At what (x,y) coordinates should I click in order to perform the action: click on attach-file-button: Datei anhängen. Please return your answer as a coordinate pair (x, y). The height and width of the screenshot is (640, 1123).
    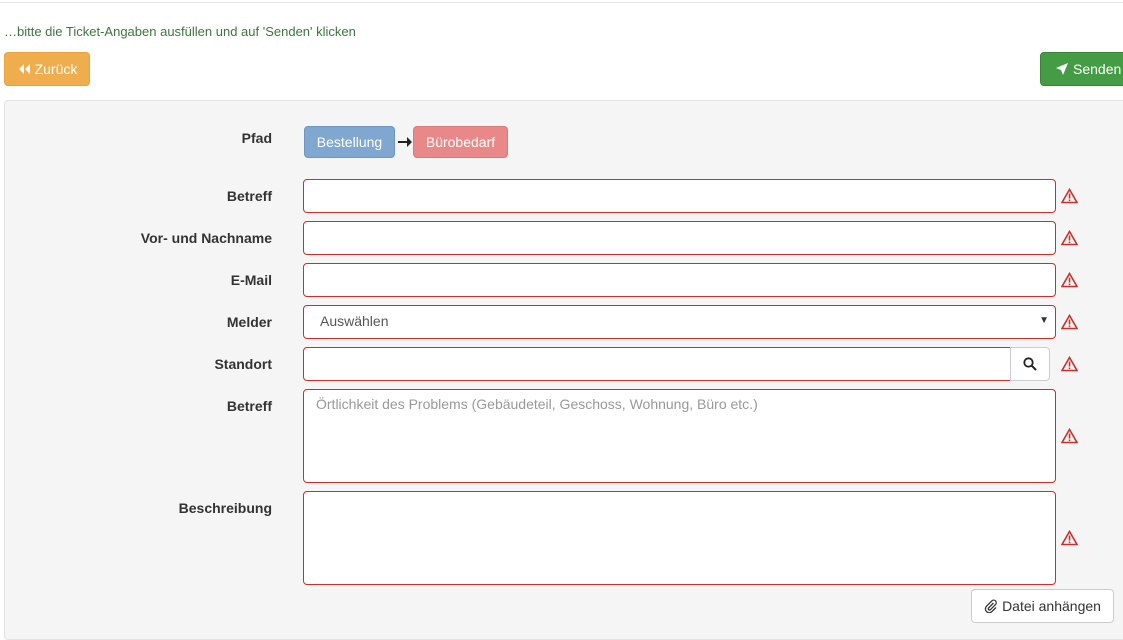
    Looking at the image, I should click on (1042, 606).